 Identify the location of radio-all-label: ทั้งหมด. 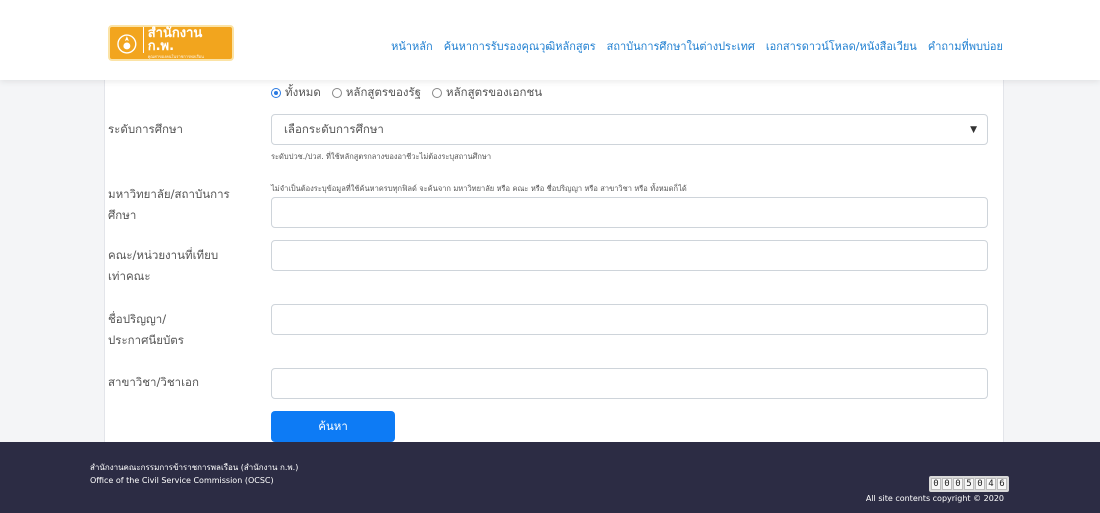
(303, 92).